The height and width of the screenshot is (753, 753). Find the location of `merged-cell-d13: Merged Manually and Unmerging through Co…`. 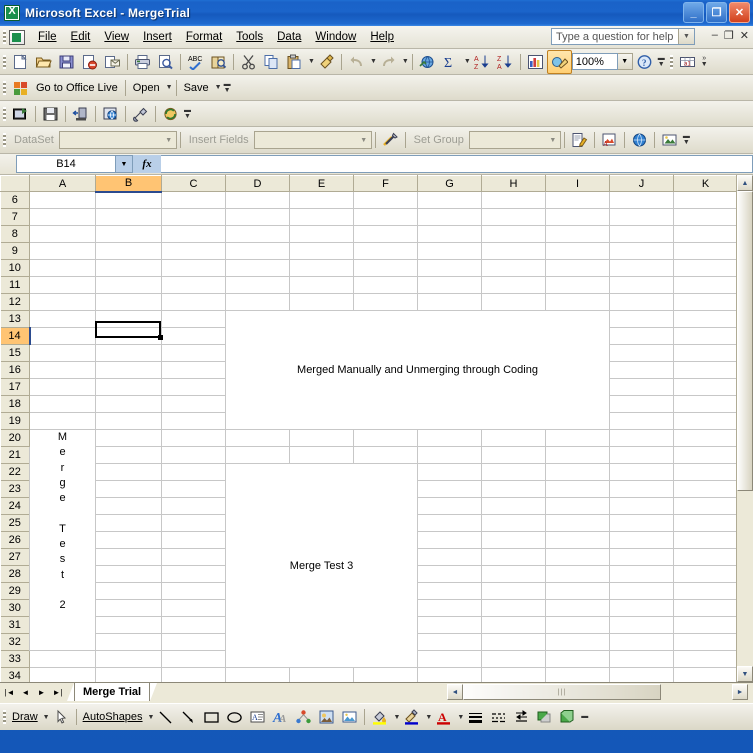

merged-cell-d13: Merged Manually and Unmerging through Co… is located at coordinates (417, 370).